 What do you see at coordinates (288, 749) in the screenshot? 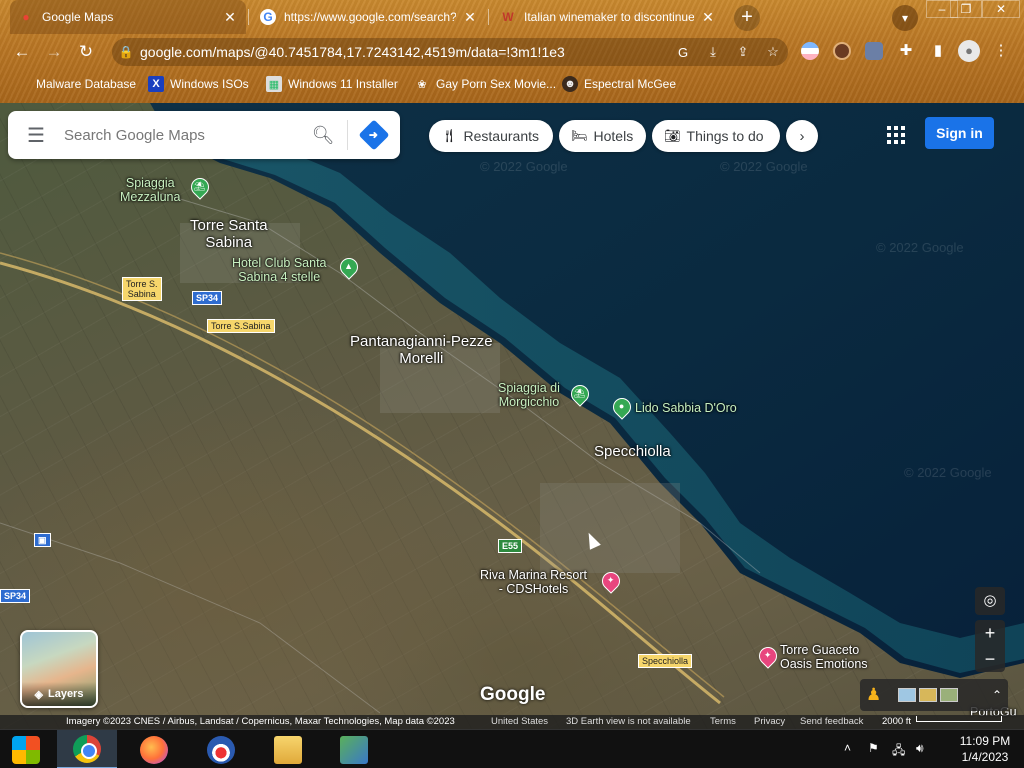
I see `taskbar-file-explorer` at bounding box center [288, 749].